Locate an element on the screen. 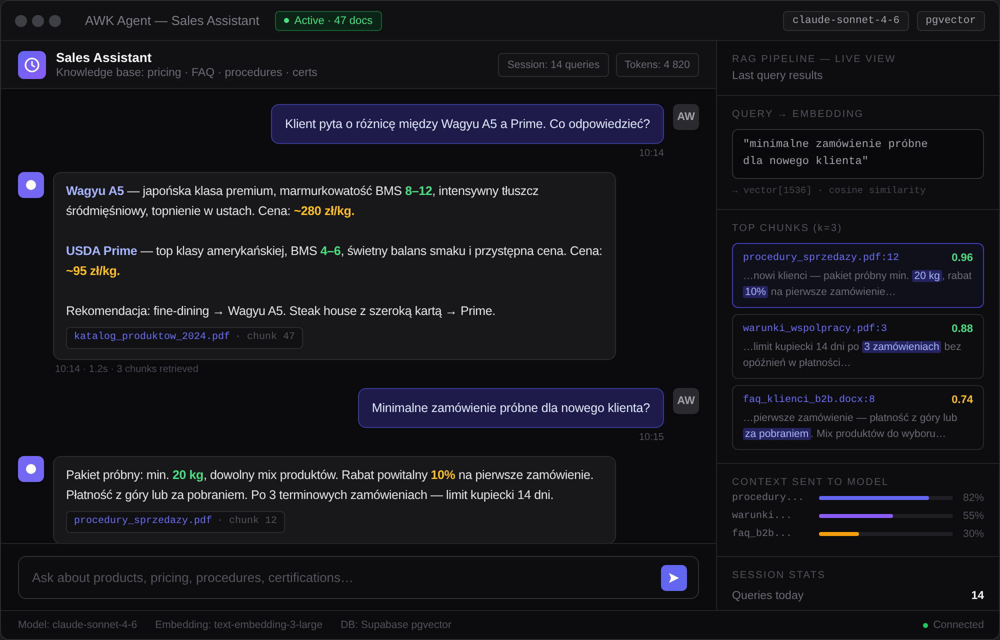 The height and width of the screenshot is (640, 1000). chunk-source: faq_klienci_b2b.docx:8 is located at coordinates (809, 400).